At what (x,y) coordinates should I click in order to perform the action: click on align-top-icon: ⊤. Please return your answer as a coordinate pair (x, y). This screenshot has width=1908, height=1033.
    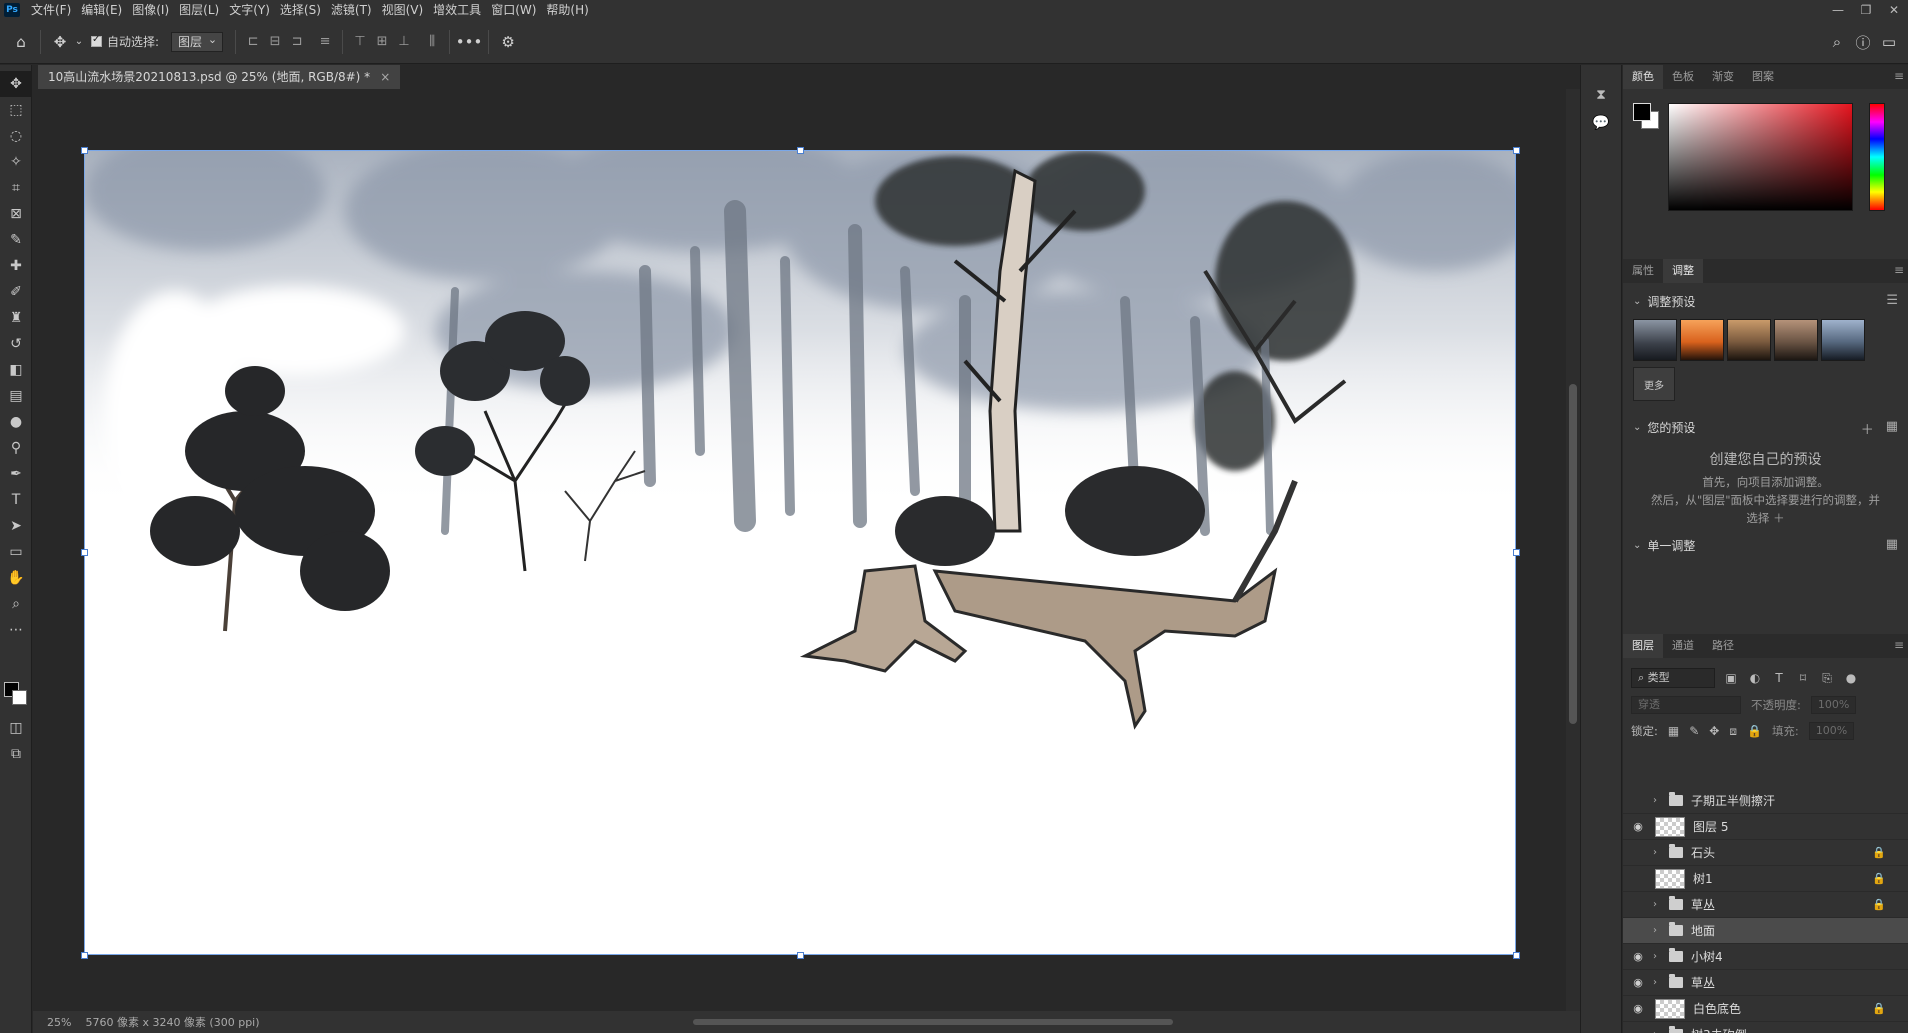
    Looking at the image, I should click on (360, 42).